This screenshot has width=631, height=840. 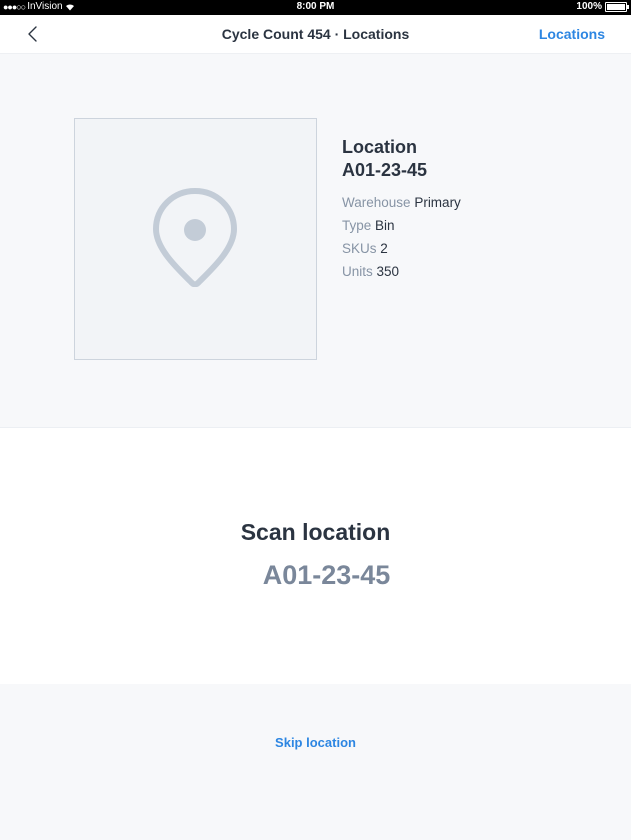 What do you see at coordinates (384, 248) in the screenshot?
I see `field-value: 2` at bounding box center [384, 248].